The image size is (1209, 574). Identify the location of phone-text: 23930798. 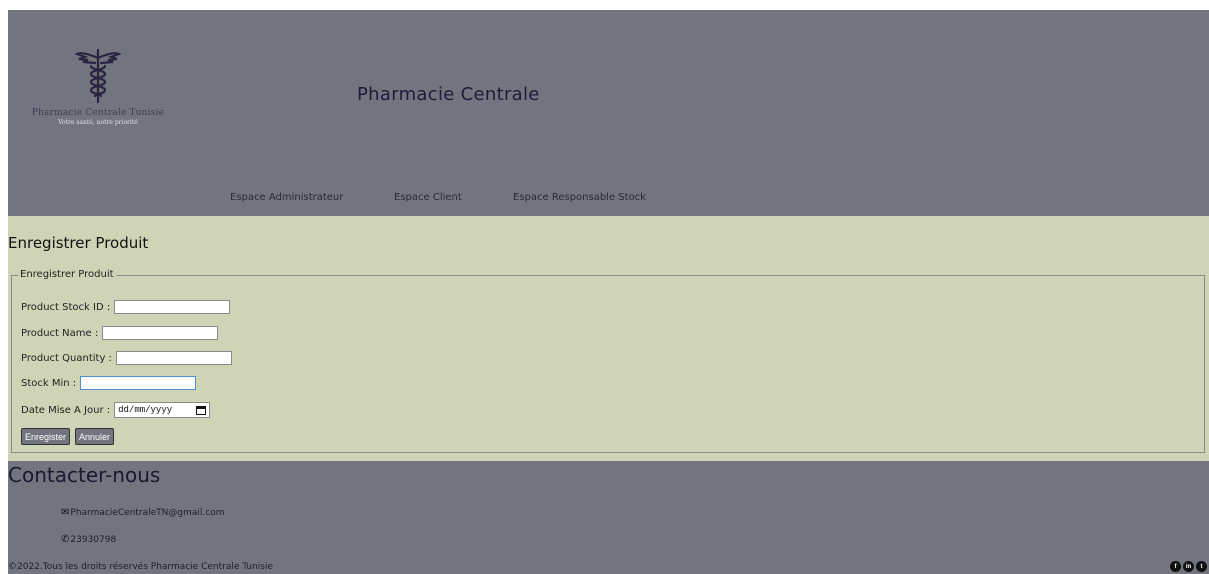
(93, 539).